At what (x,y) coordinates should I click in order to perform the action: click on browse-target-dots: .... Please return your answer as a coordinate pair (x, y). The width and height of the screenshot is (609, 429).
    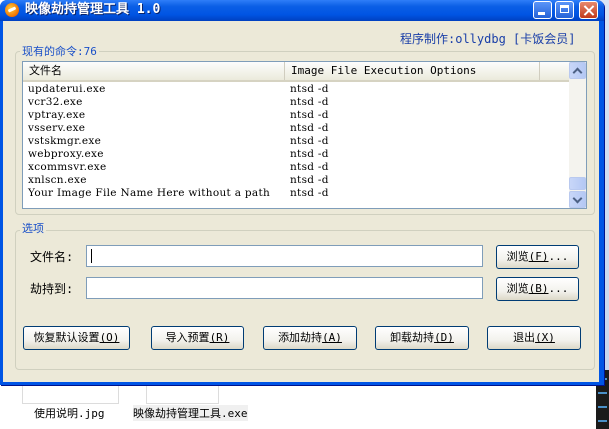
    Looking at the image, I should click on (558, 288).